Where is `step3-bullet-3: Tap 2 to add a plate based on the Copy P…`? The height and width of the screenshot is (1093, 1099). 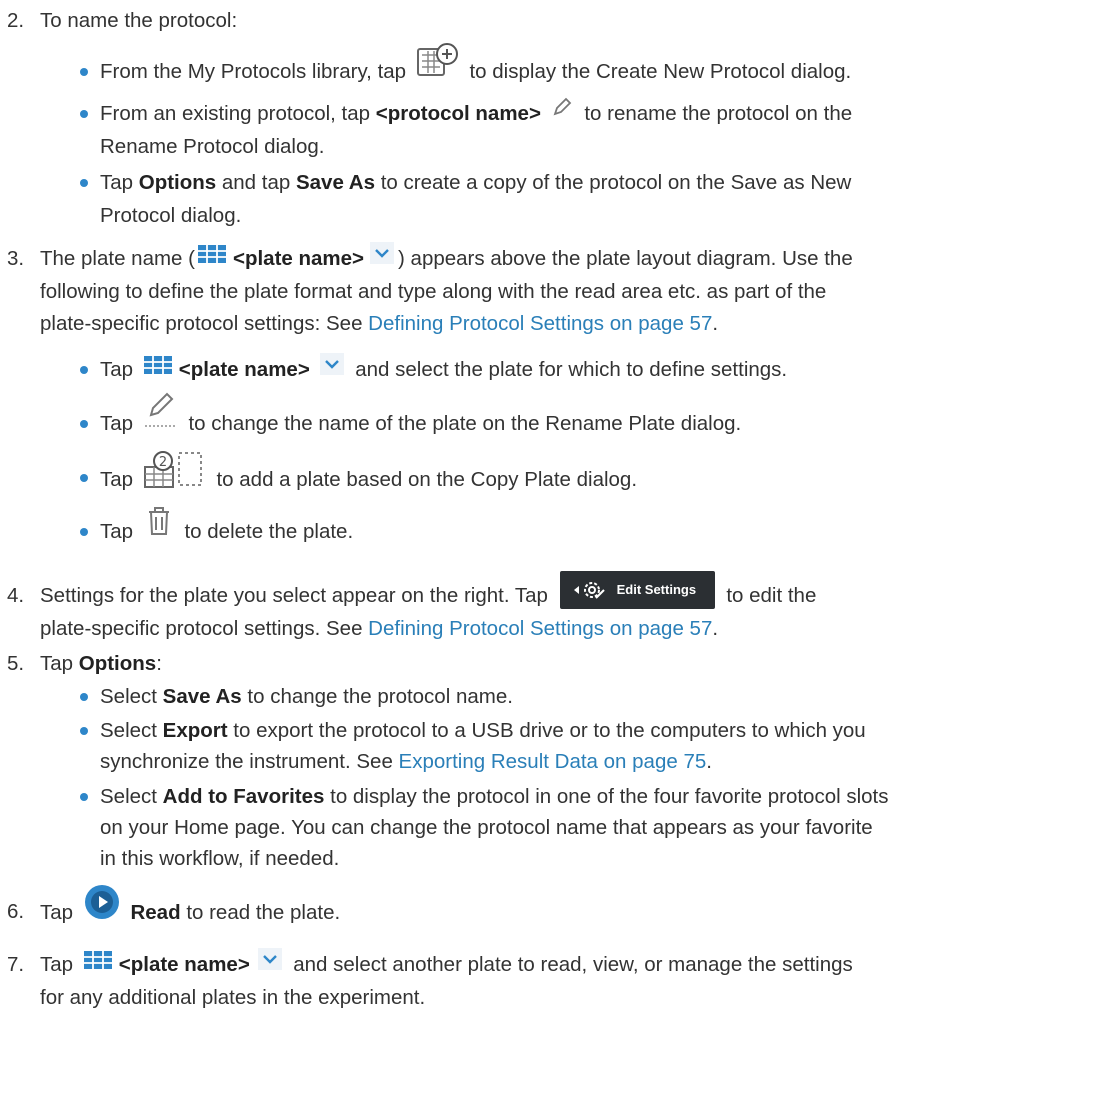
step3-bullet-3: Tap 2 to add a plate based on the Copy P… is located at coordinates (368, 474).